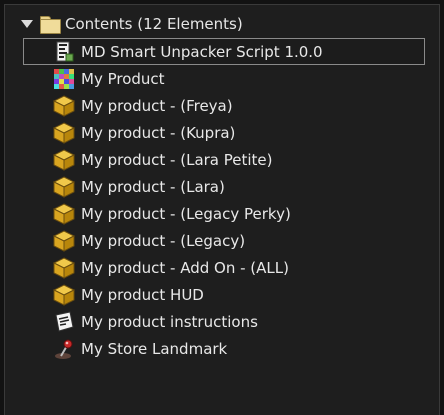 The height and width of the screenshot is (415, 444). I want to click on list-item: My Store Landmark, so click(224, 348).